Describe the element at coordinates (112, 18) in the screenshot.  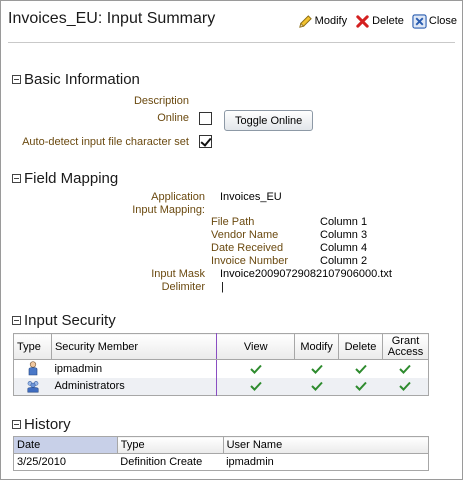
I see `page-title: Invoices_EU: Input Summary` at that location.